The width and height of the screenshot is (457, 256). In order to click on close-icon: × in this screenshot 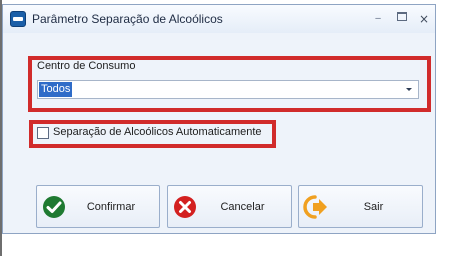, I will do `click(424, 19)`.